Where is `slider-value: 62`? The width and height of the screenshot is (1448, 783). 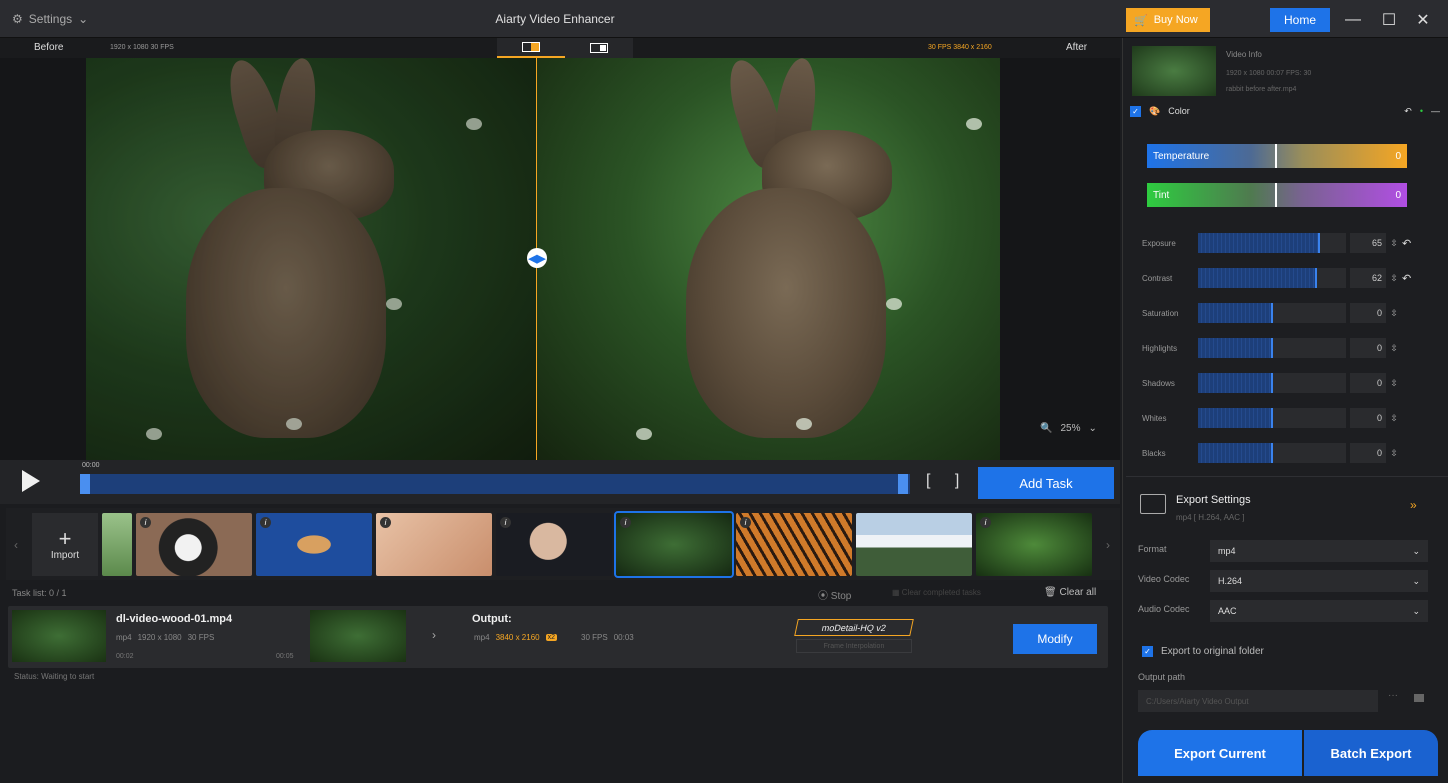
slider-value: 62 is located at coordinates (1368, 278).